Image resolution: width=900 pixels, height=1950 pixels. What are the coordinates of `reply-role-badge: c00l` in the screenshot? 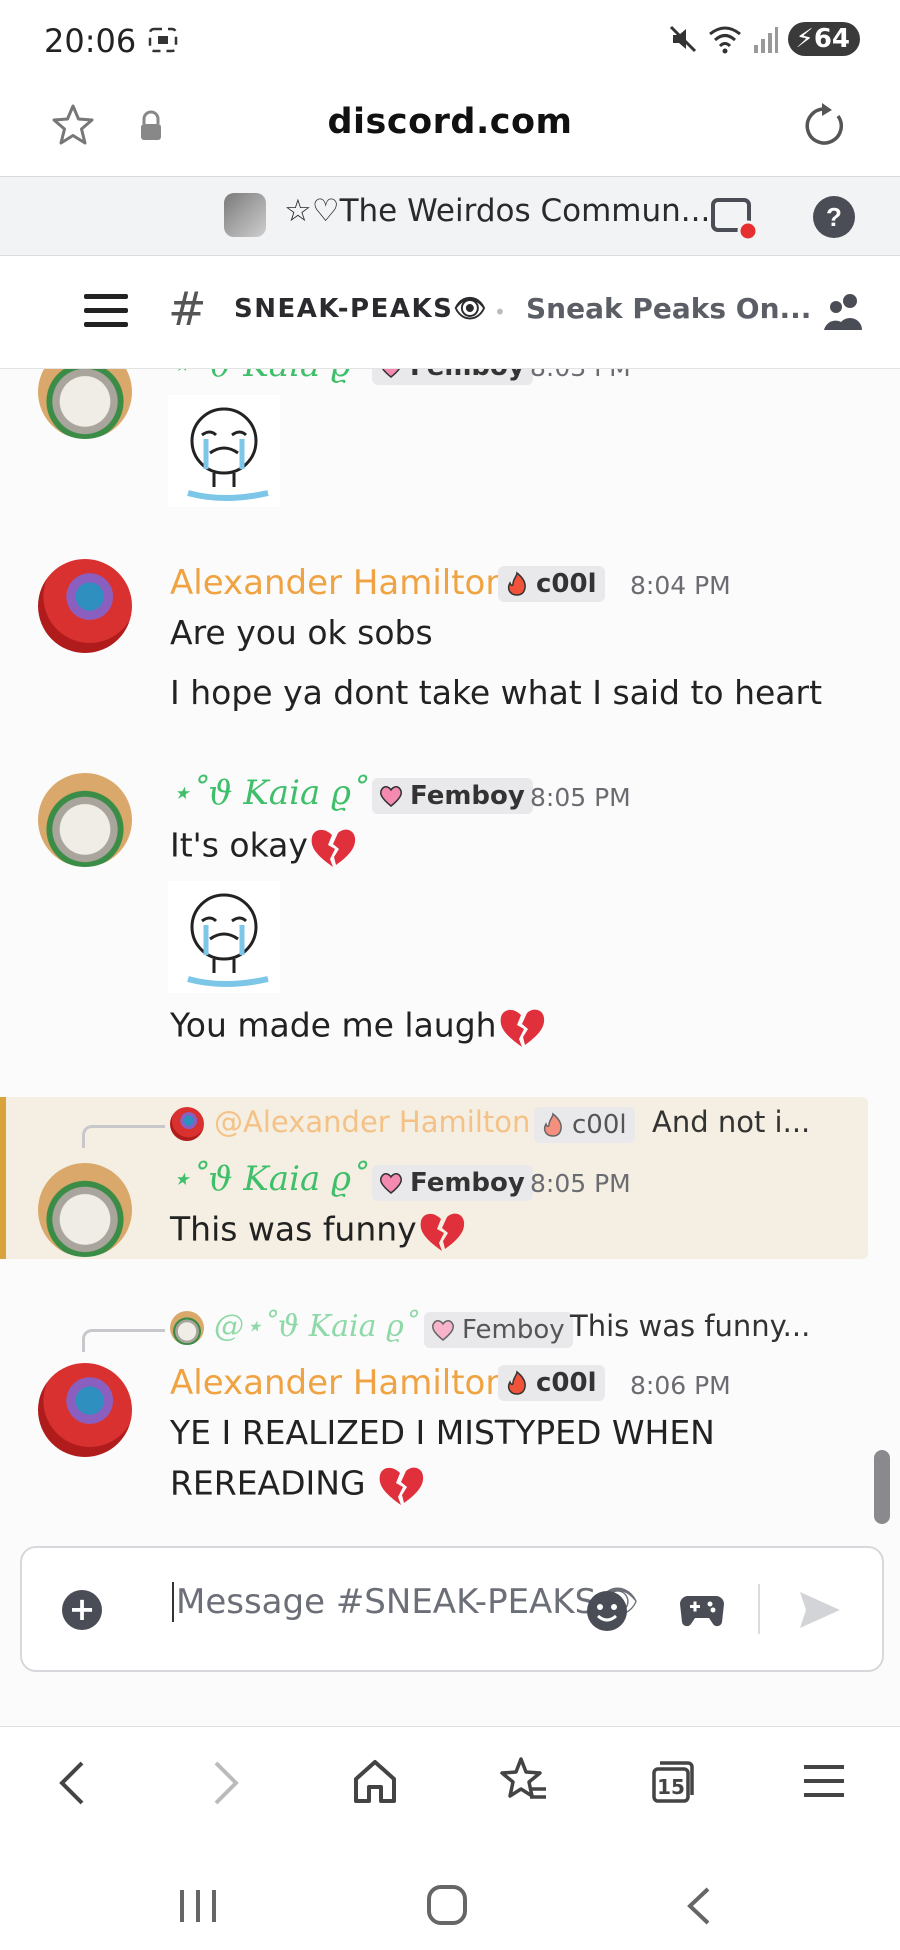 It's located at (584, 1125).